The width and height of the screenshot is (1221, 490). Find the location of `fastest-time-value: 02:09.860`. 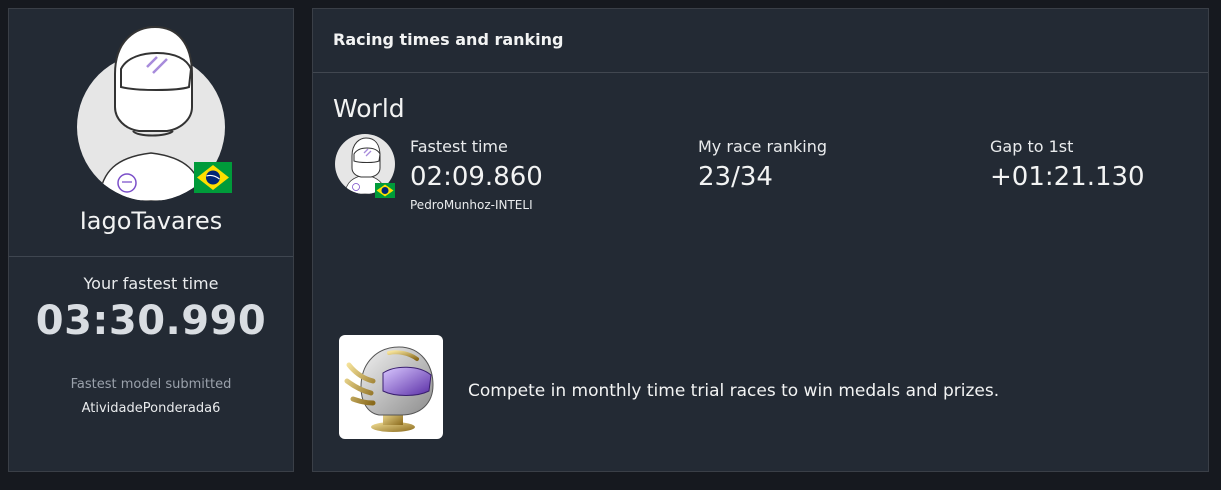

fastest-time-value: 02:09.860 is located at coordinates (476, 177).